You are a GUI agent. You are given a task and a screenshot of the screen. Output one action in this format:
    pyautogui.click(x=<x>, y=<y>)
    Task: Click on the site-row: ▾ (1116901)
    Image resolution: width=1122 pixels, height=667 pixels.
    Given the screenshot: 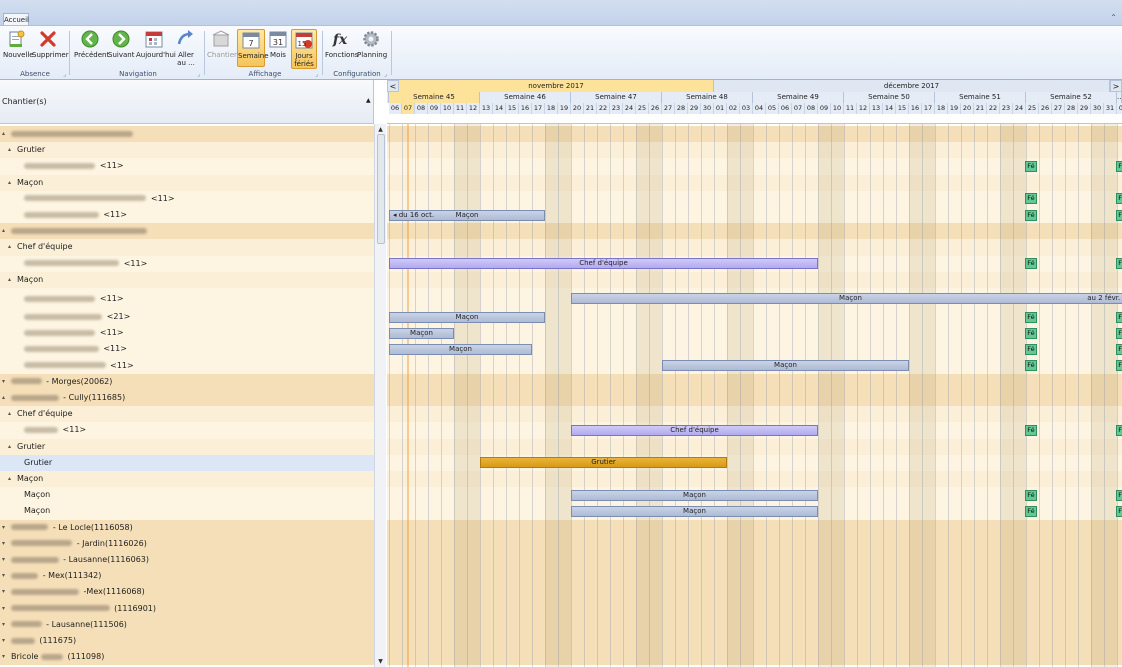 What is the action you would take?
    pyautogui.click(x=187, y=608)
    